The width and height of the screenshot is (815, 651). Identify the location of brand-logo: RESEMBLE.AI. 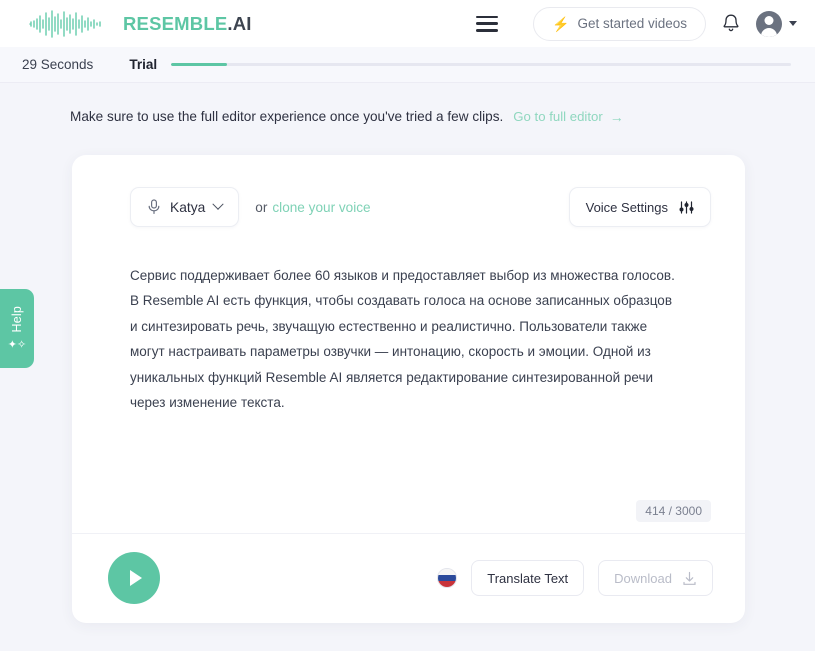
(140, 24).